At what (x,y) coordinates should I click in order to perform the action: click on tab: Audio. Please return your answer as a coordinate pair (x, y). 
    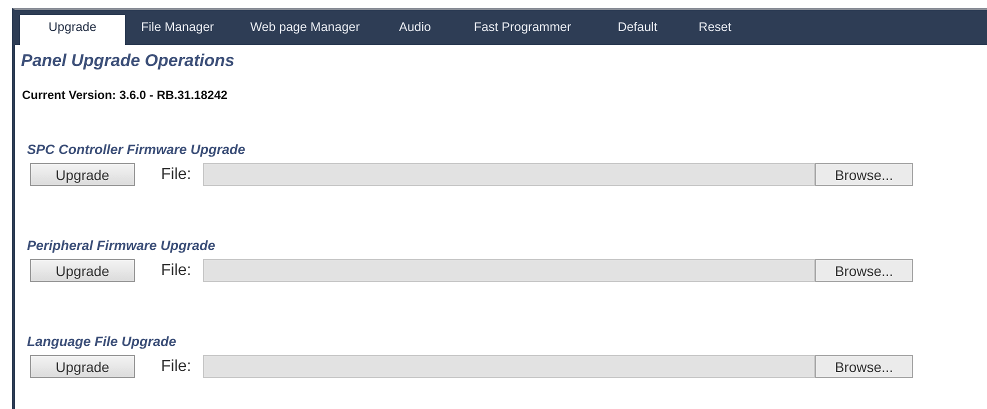
    Looking at the image, I should click on (415, 30).